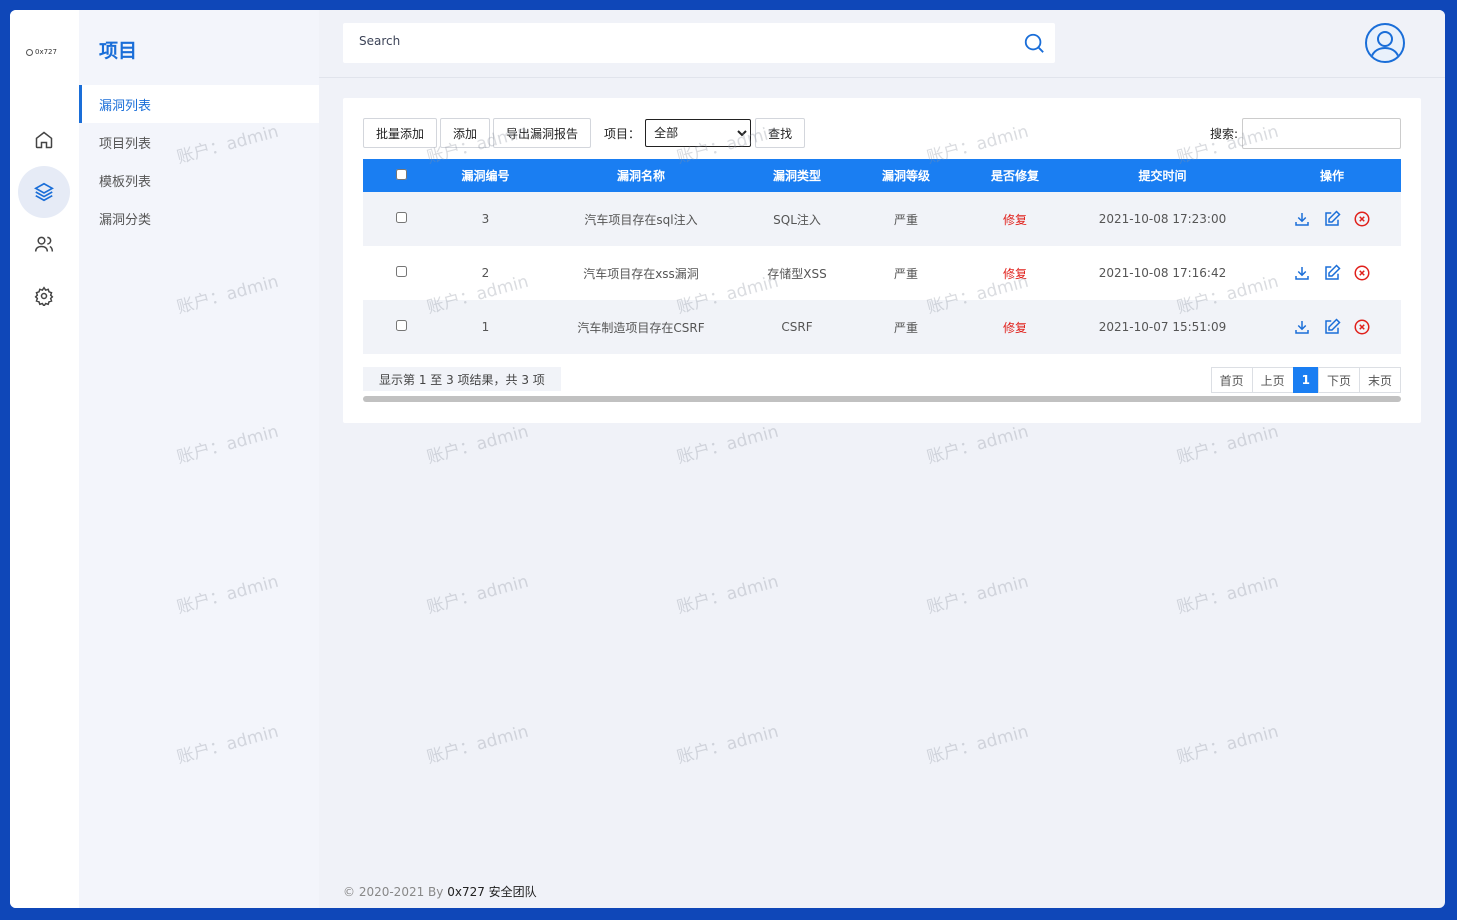 This screenshot has width=1457, height=920. I want to click on select-all-header, so click(401, 175).